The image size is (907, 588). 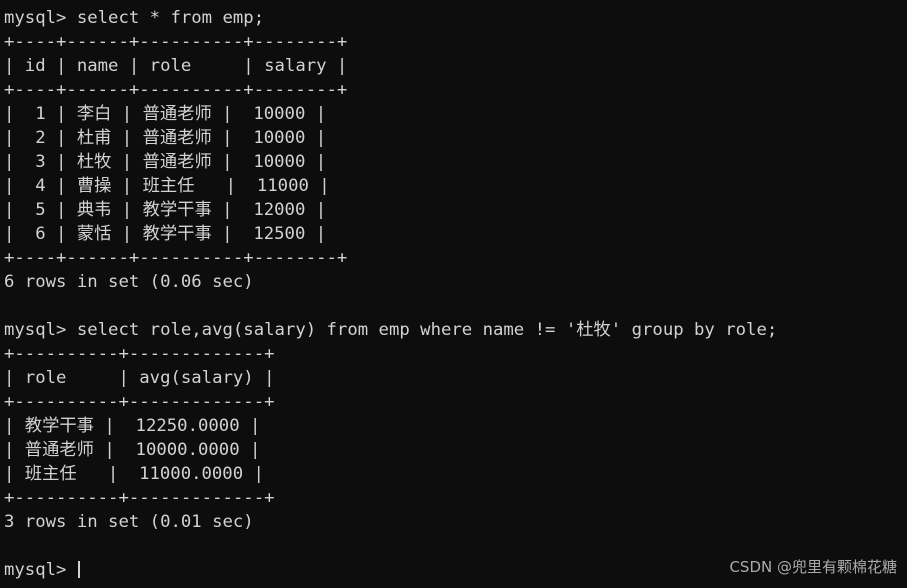 What do you see at coordinates (40, 570) in the screenshot?
I see `prompt-label: mysql>` at bounding box center [40, 570].